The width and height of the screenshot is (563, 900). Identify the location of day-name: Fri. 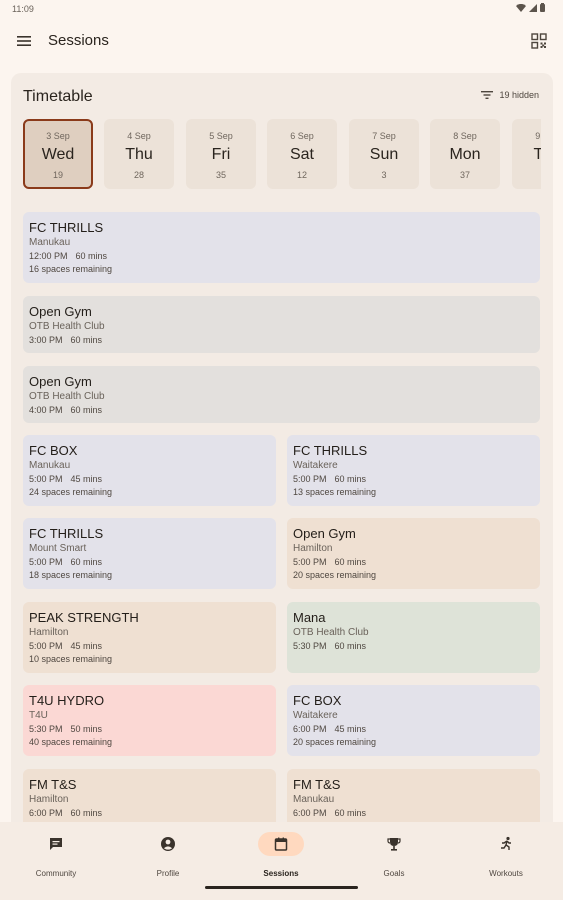
(221, 154).